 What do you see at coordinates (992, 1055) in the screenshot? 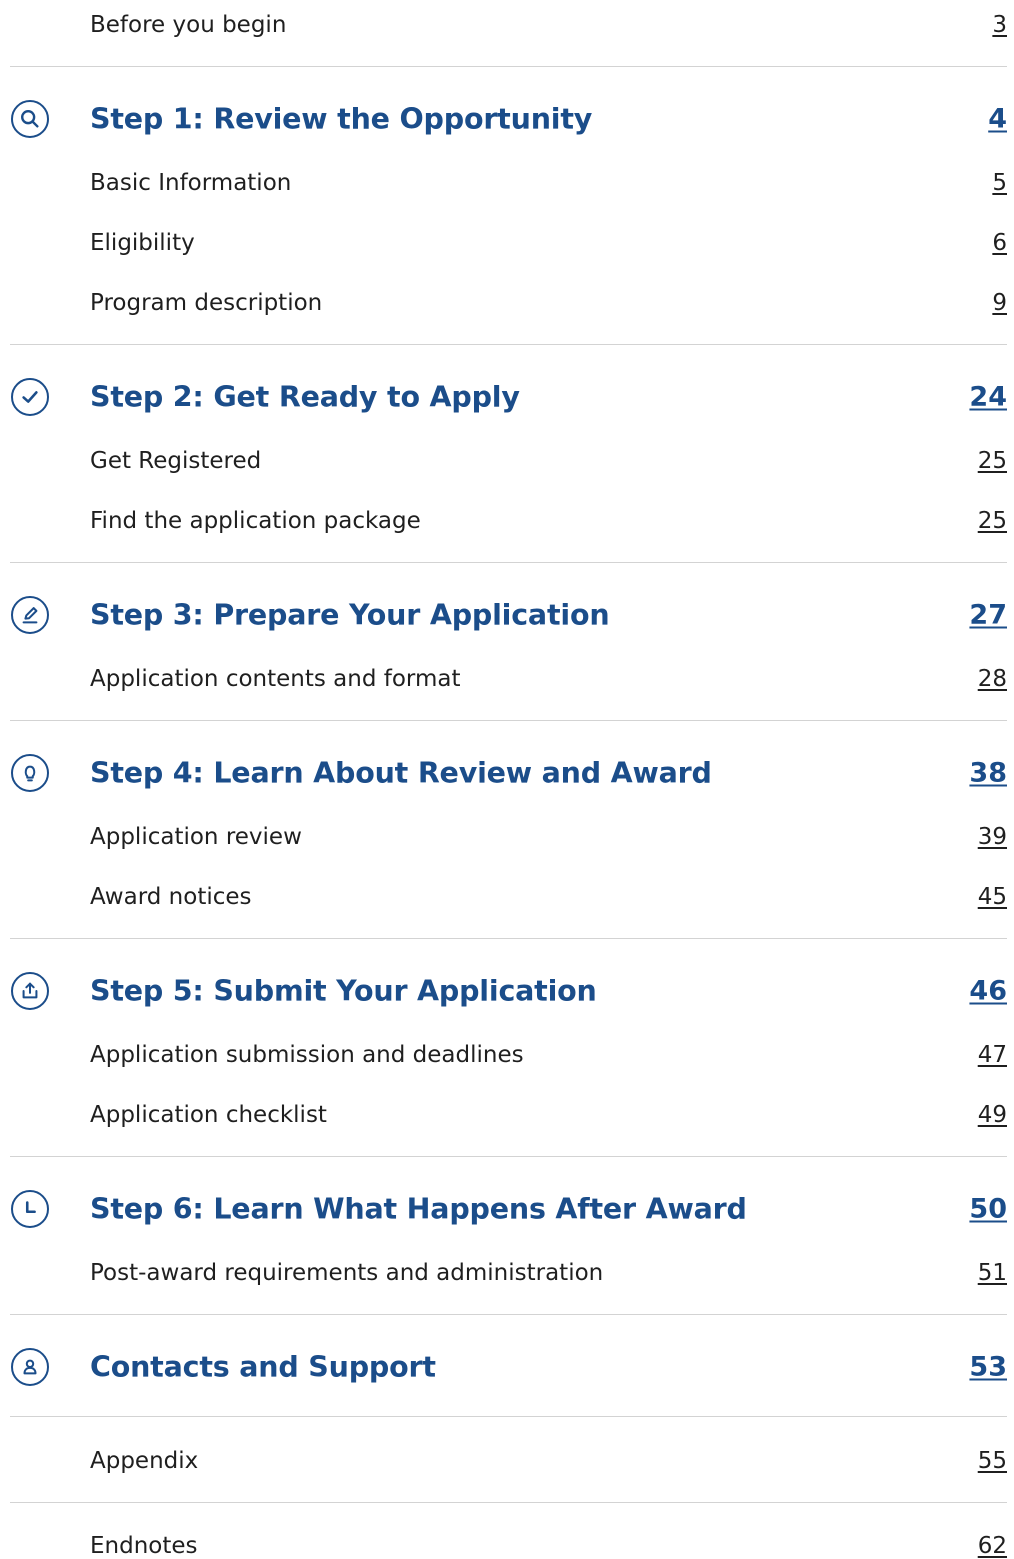
I see `toc-page-link: 47` at bounding box center [992, 1055].